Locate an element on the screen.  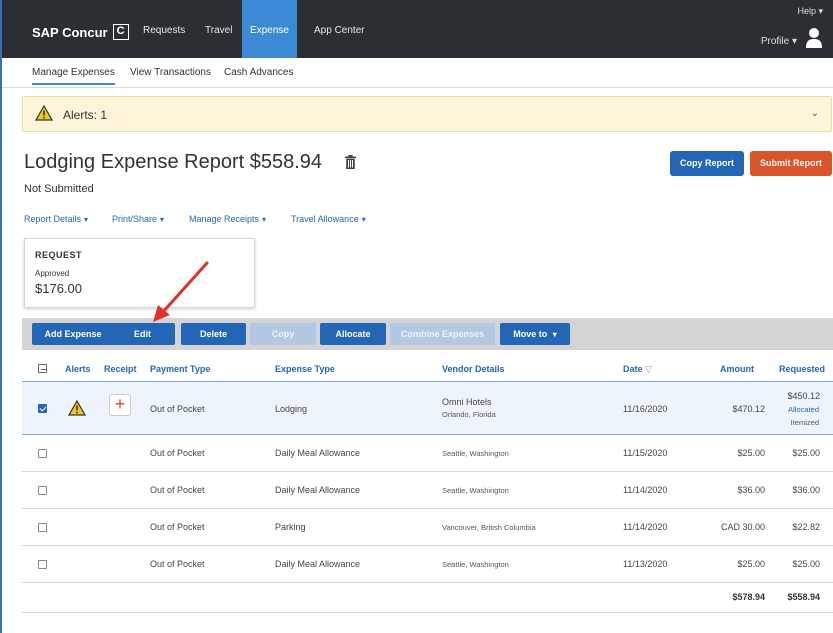
manage-receipts-label: Manage Receipts is located at coordinates (224, 219).